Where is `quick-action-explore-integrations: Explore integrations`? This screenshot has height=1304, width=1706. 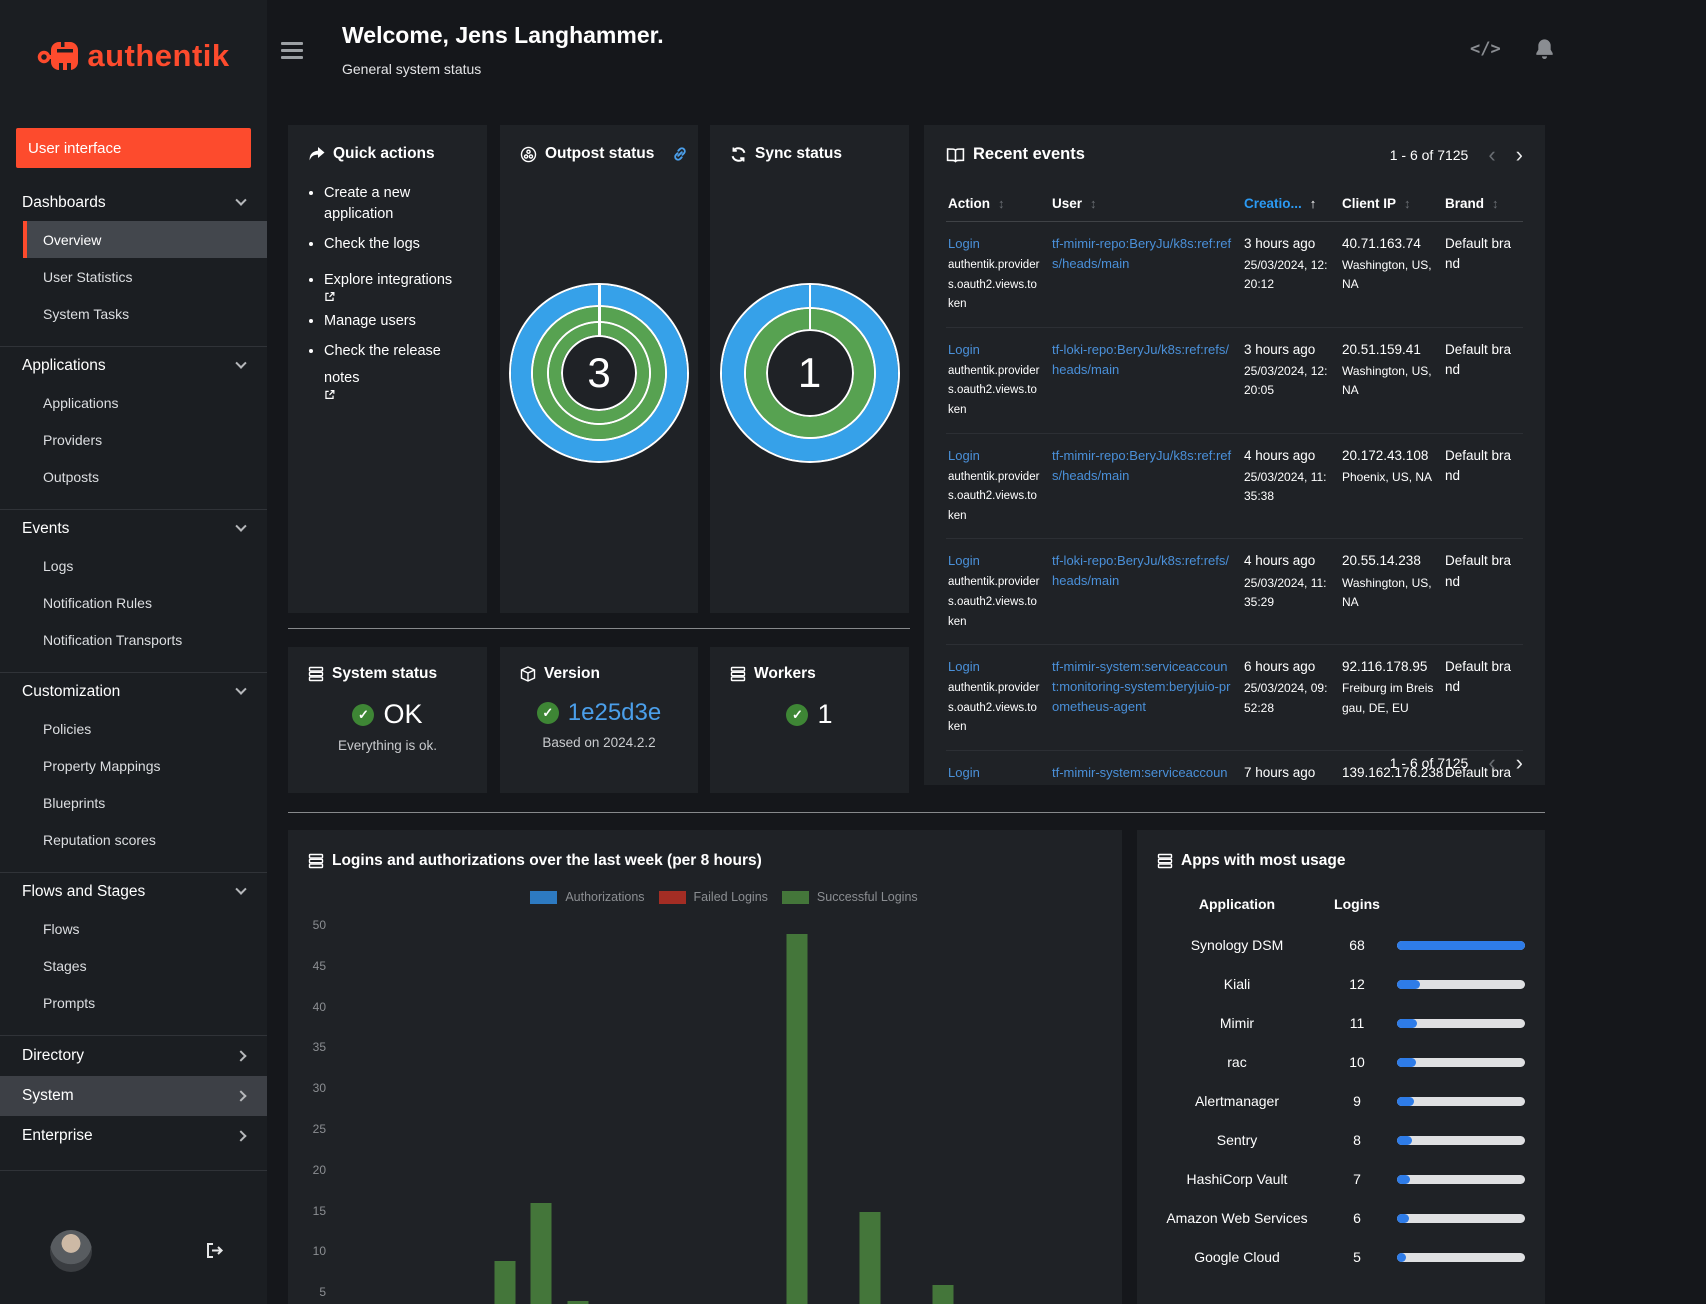 quick-action-explore-integrations: Explore integrations is located at coordinates (399, 283).